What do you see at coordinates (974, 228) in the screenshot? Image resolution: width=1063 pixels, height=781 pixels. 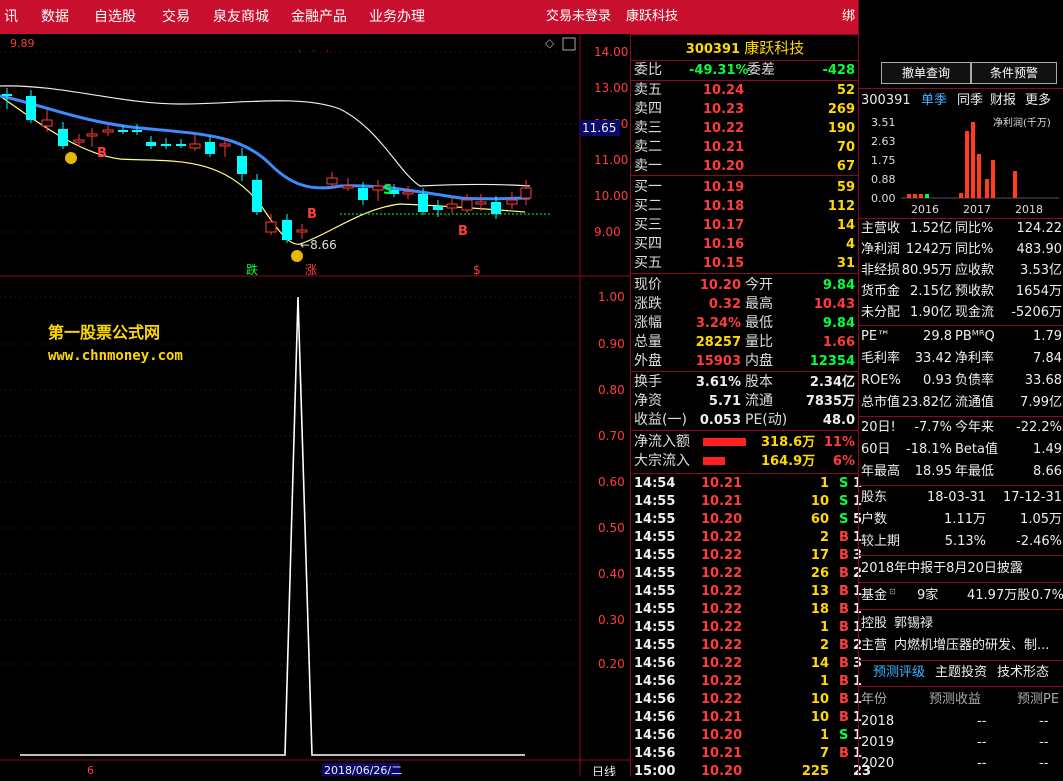 I see `f10-cell: 同比%` at bounding box center [974, 228].